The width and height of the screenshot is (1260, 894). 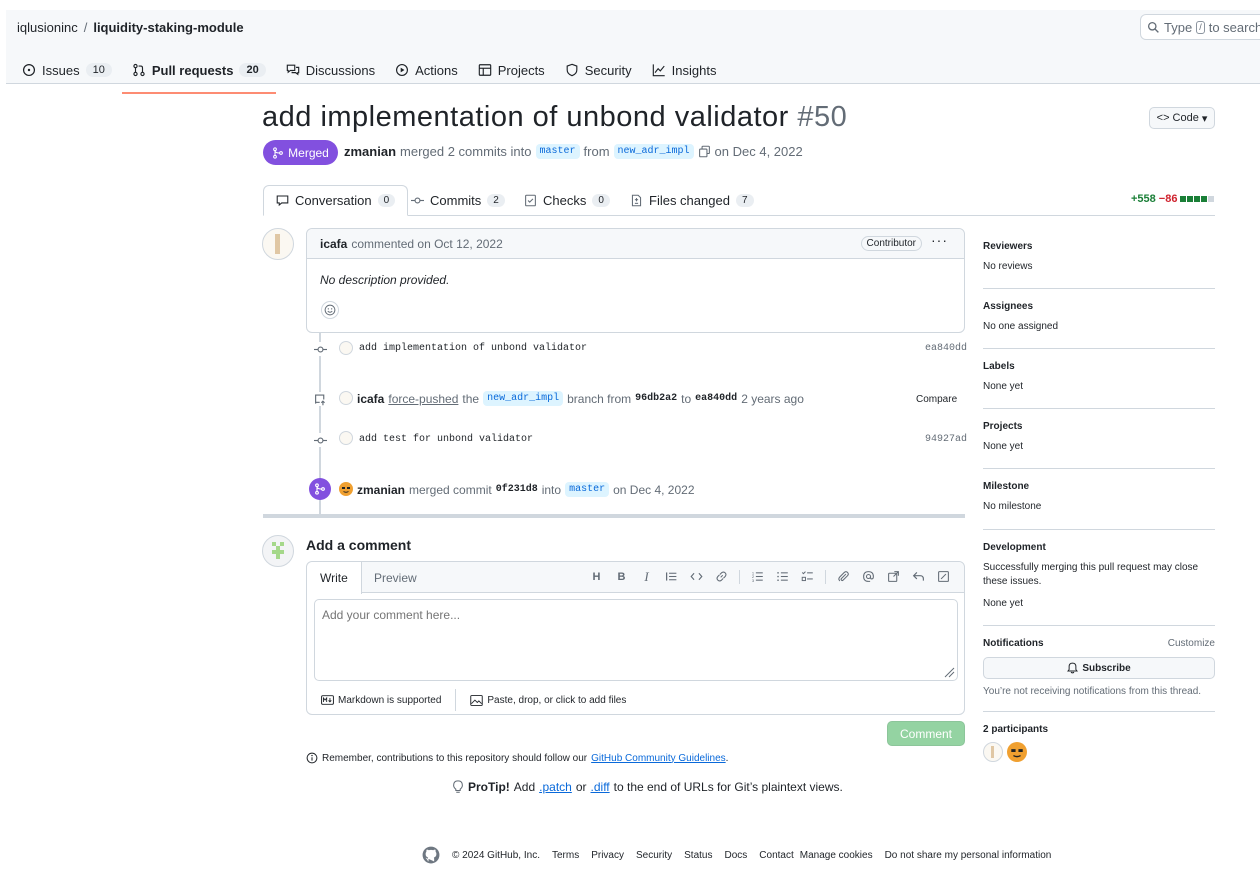 What do you see at coordinates (47, 27) in the screenshot?
I see `repo-owner-link: iqlusioninc` at bounding box center [47, 27].